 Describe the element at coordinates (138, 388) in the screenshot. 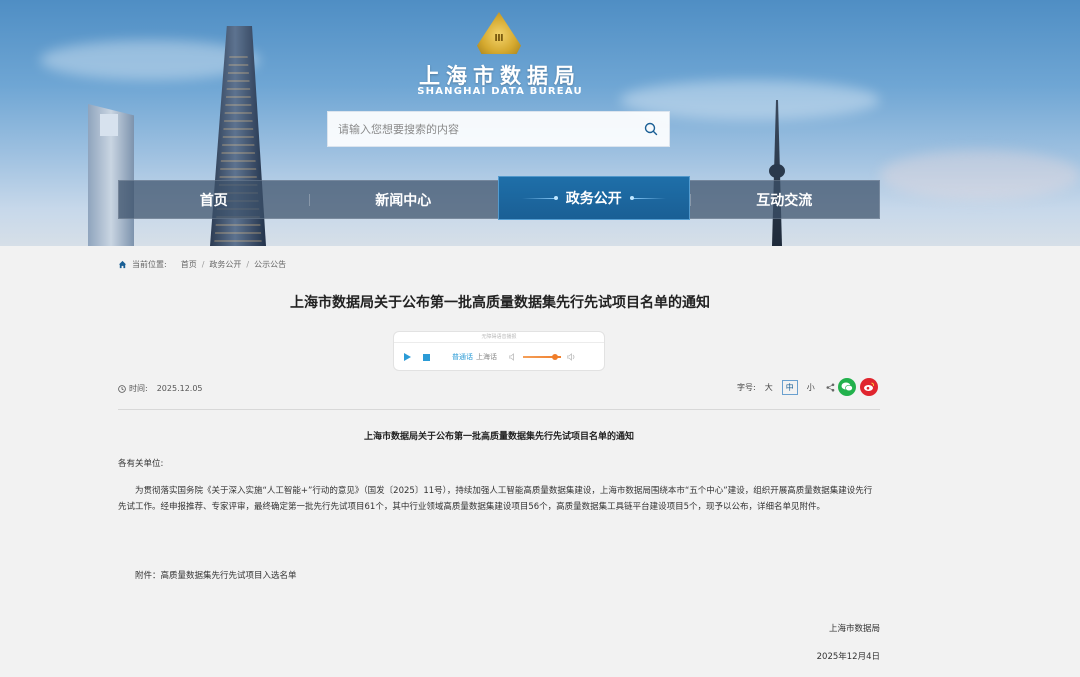

I see `time-label: 时间:` at that location.